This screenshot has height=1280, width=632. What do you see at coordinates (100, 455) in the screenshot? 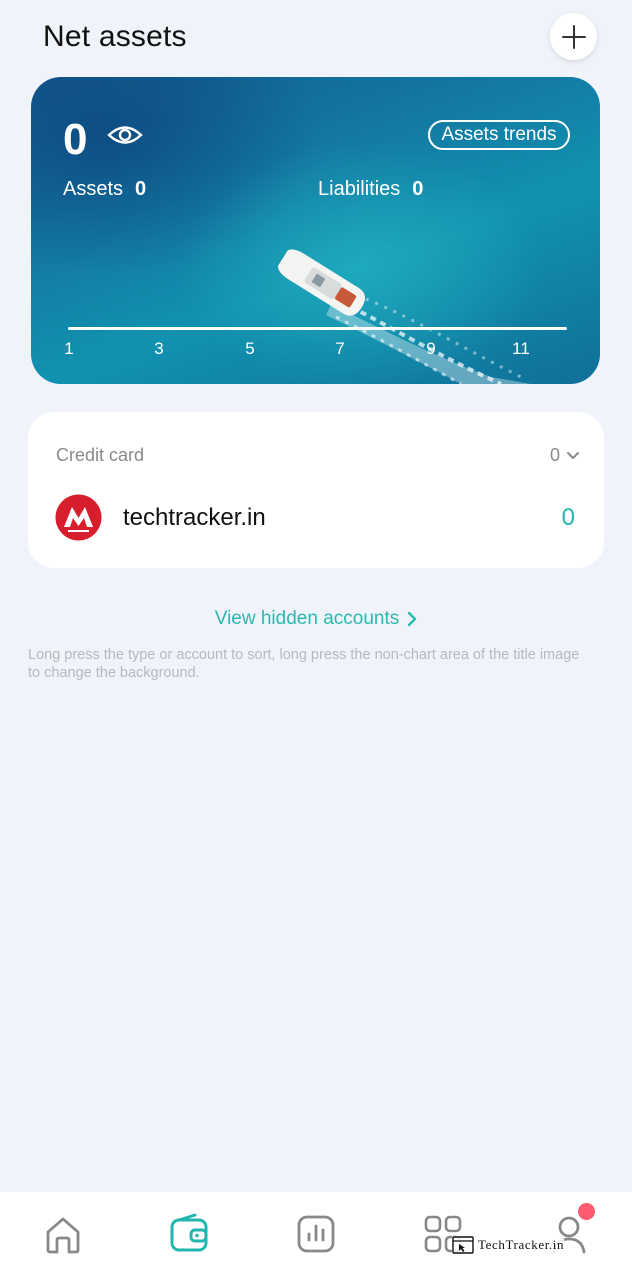
I see `credit-card-title: Credit card` at bounding box center [100, 455].